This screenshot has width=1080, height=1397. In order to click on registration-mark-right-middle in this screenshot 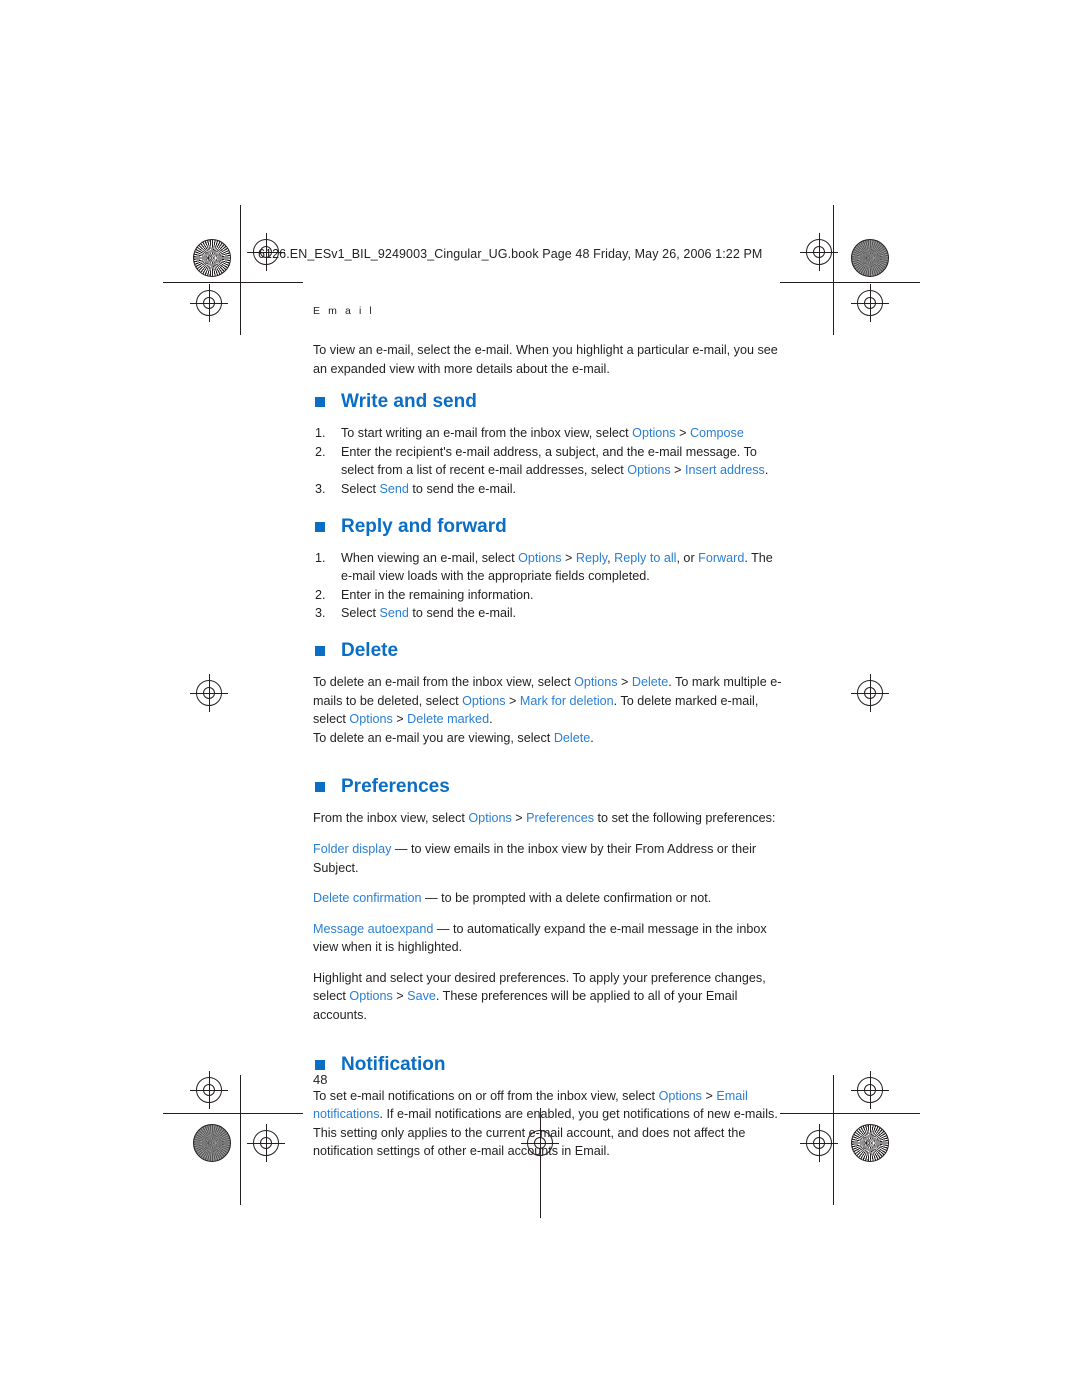, I will do `click(870, 693)`.